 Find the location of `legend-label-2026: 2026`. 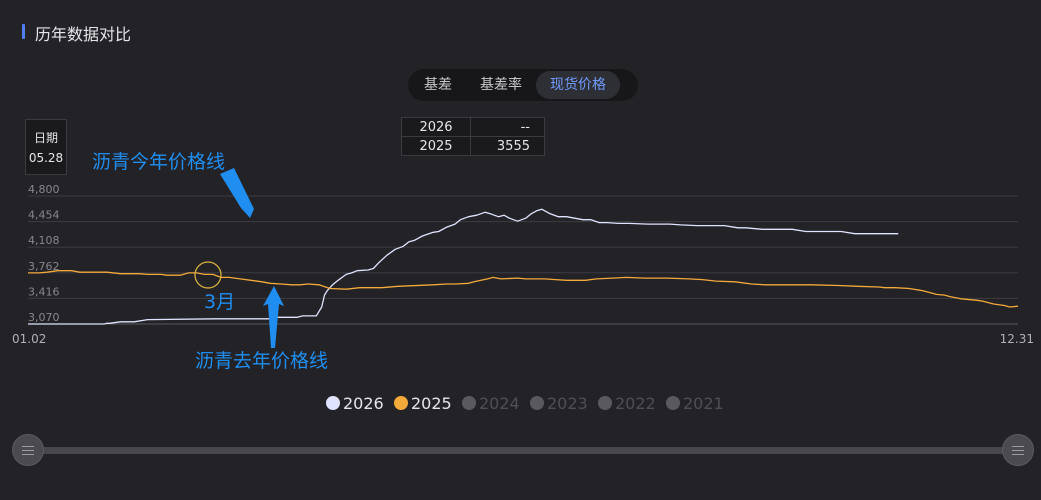

legend-label-2026: 2026 is located at coordinates (363, 403).